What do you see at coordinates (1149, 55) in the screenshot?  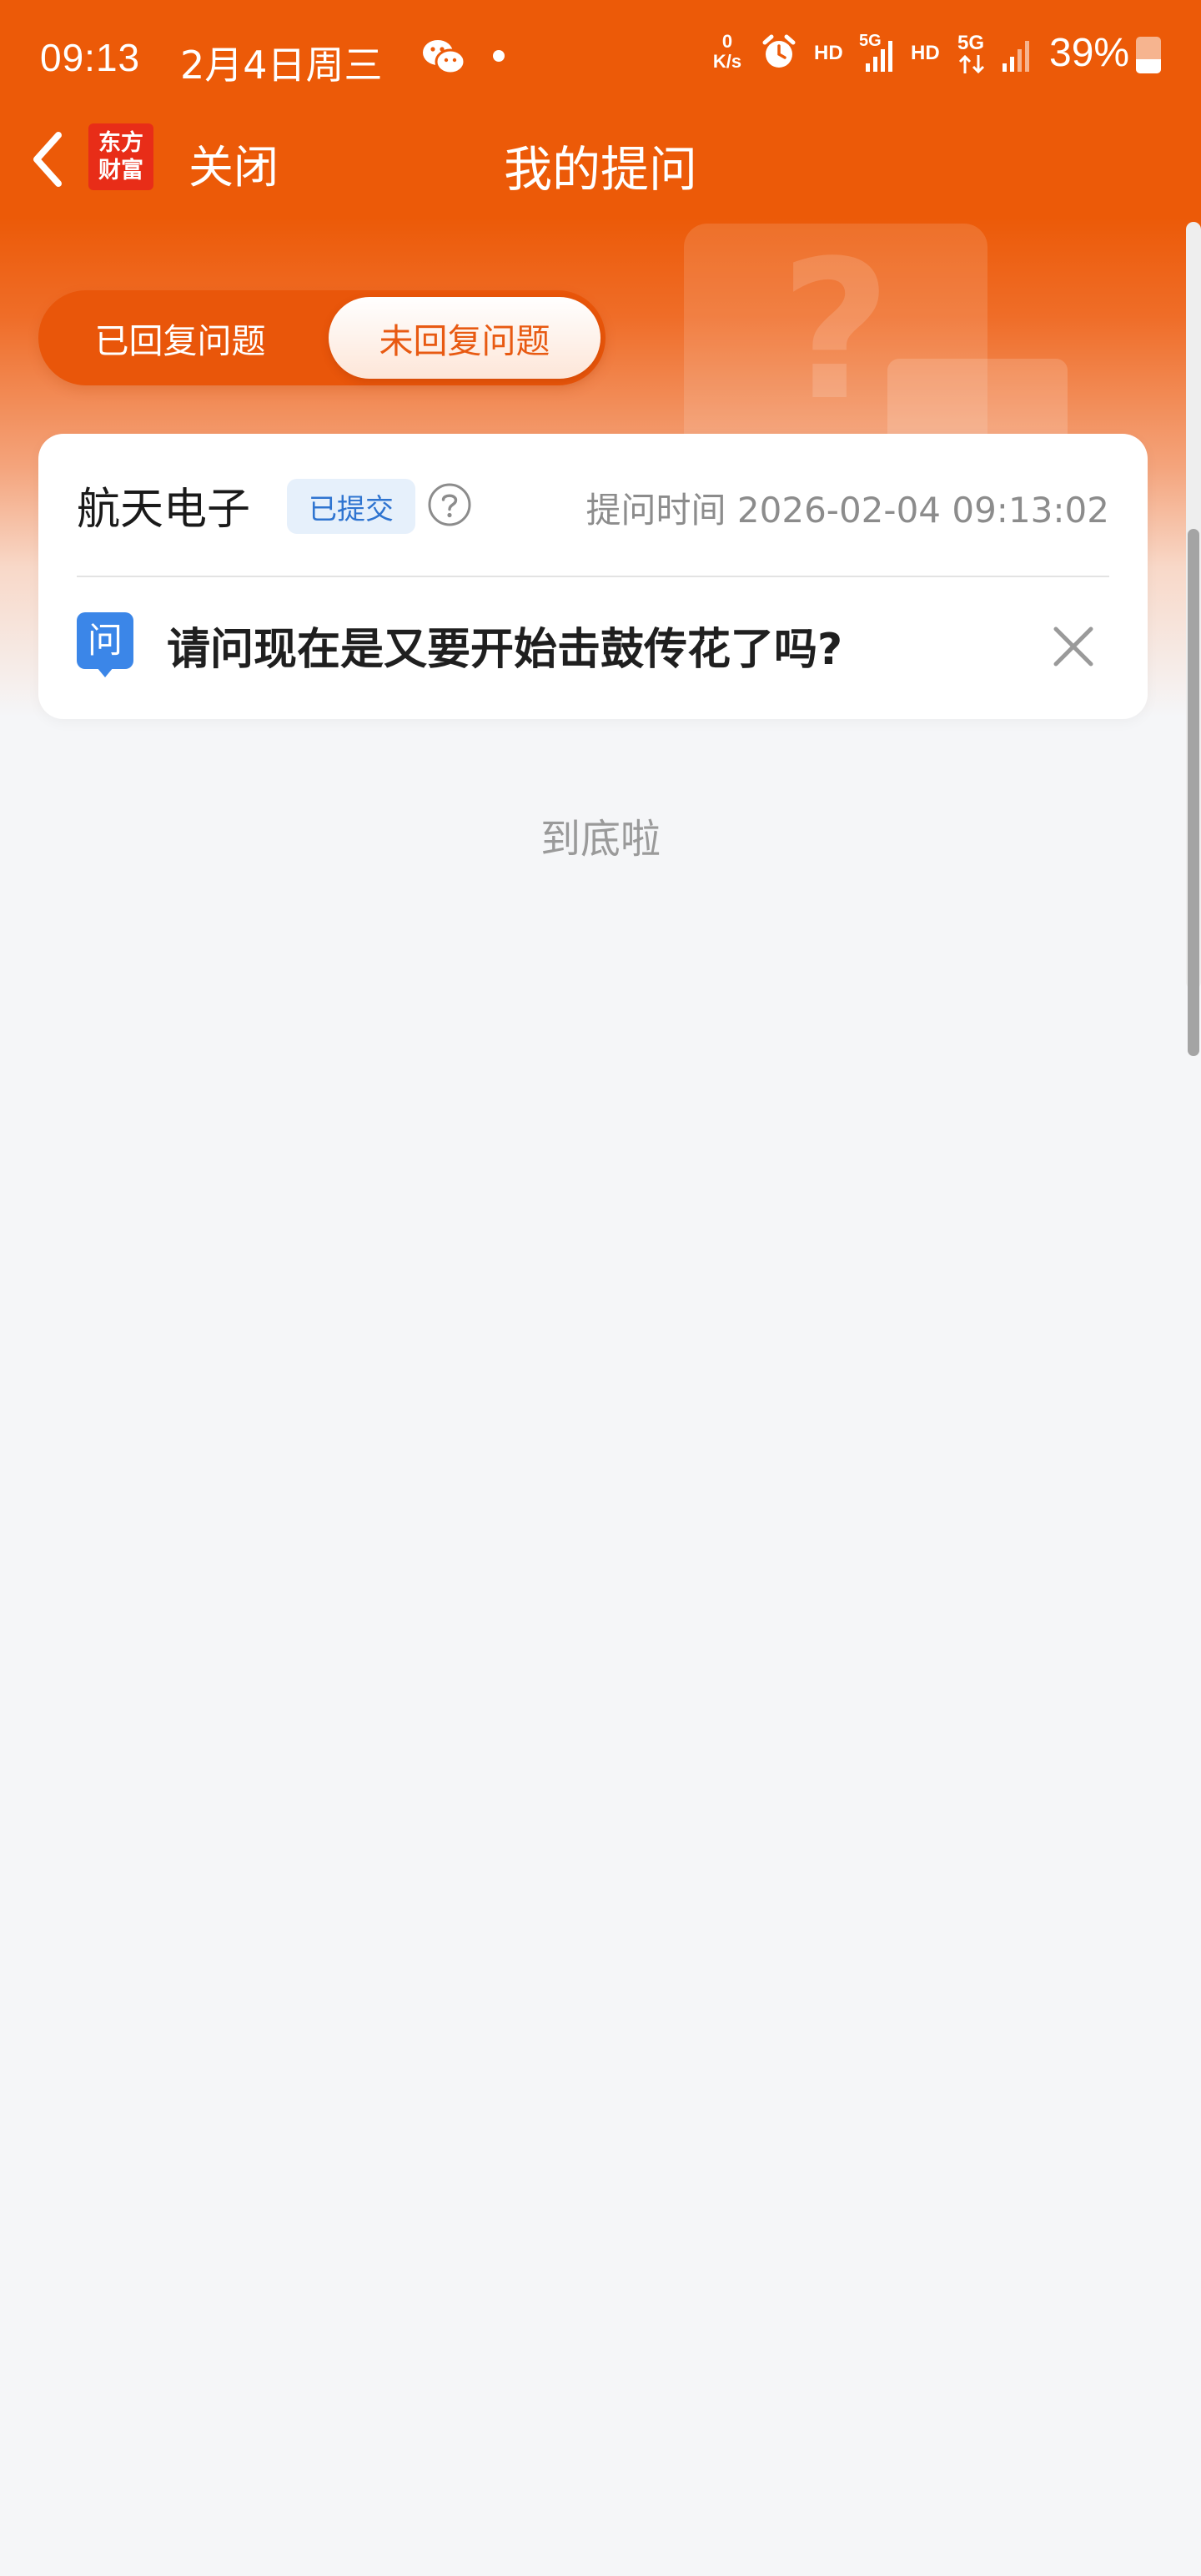 I see `battery-icon` at bounding box center [1149, 55].